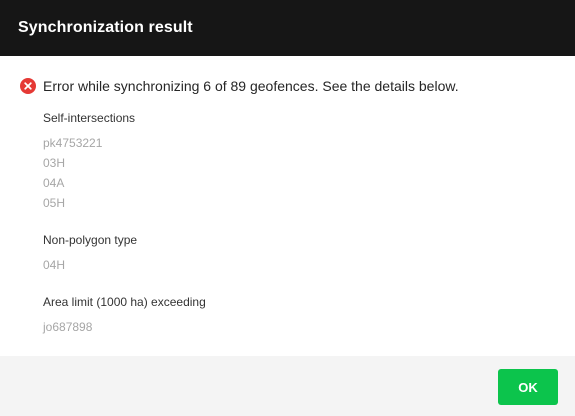  Describe the element at coordinates (528, 387) in the screenshot. I see `ok-button: OK` at that location.